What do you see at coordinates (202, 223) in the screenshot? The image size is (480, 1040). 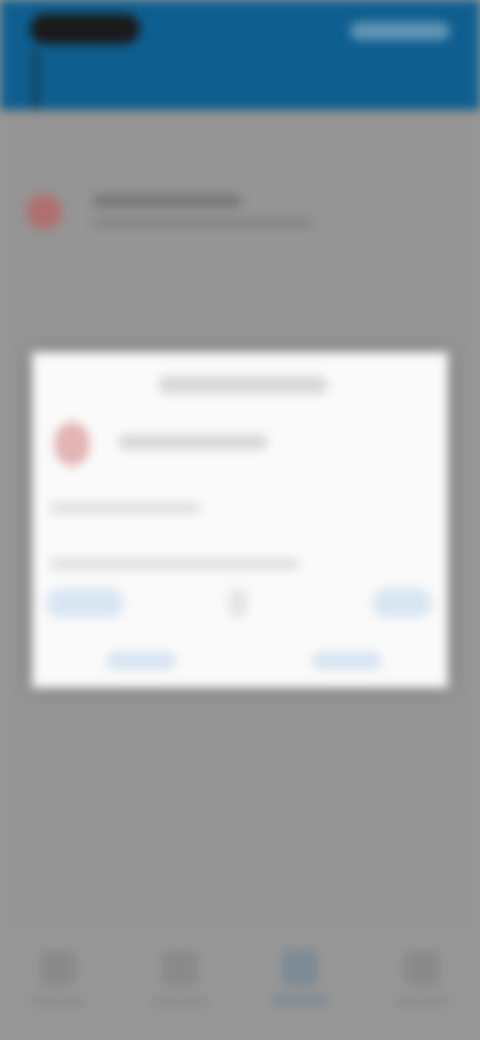 I see `list-item-subtitle` at bounding box center [202, 223].